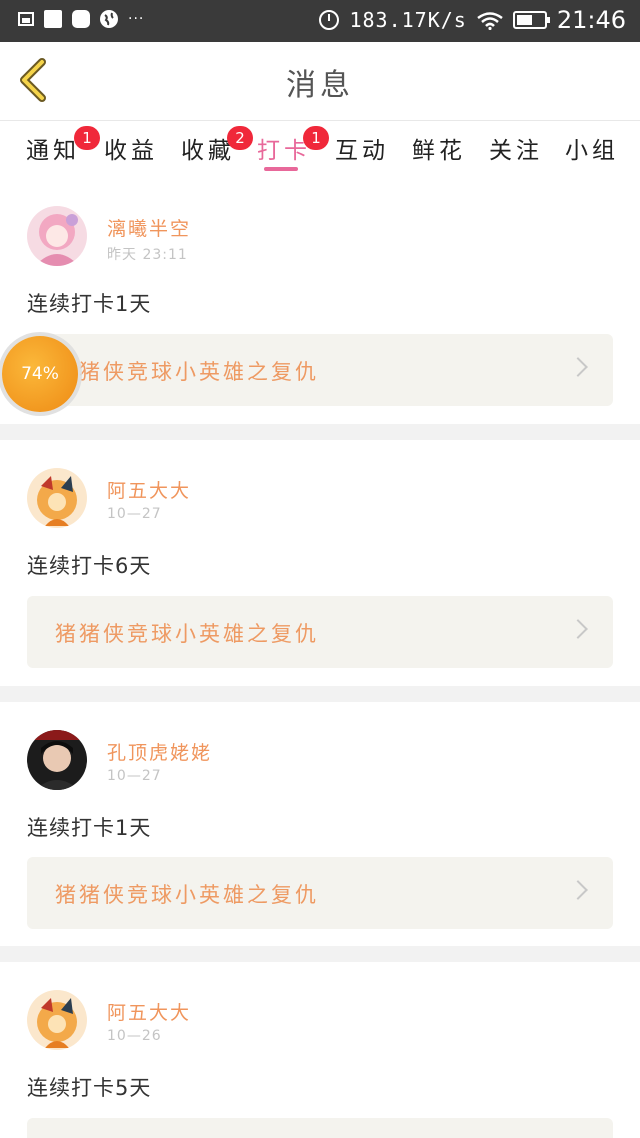 The height and width of the screenshot is (1138, 640). Describe the element at coordinates (53, 151) in the screenshot. I see `tab-label: 通知` at that location.